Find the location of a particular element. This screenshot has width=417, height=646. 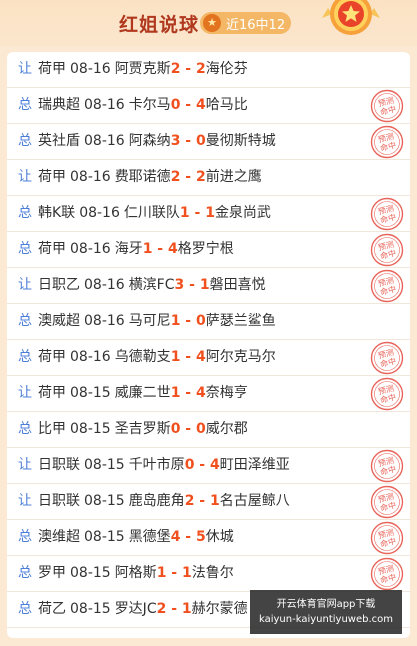

match-row: 总比甲 08-15 圣吉罗斯0 - 0威尔郡 is located at coordinates (208, 430).